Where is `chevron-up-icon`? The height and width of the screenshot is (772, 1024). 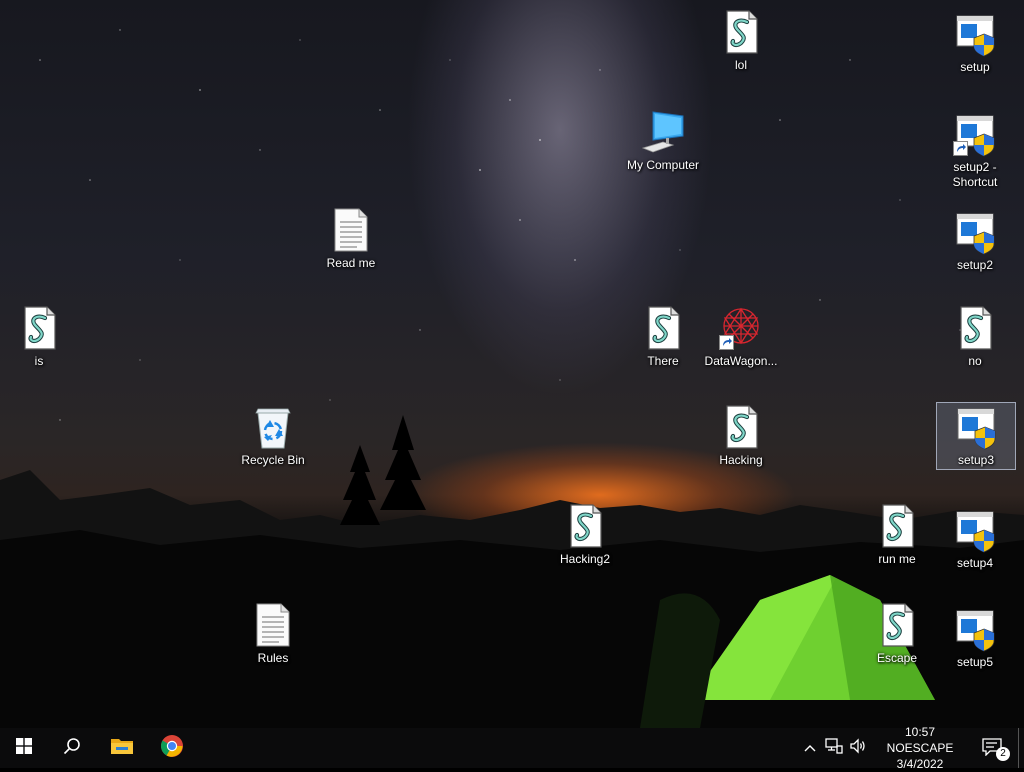
chevron-up-icon is located at coordinates (810, 748).